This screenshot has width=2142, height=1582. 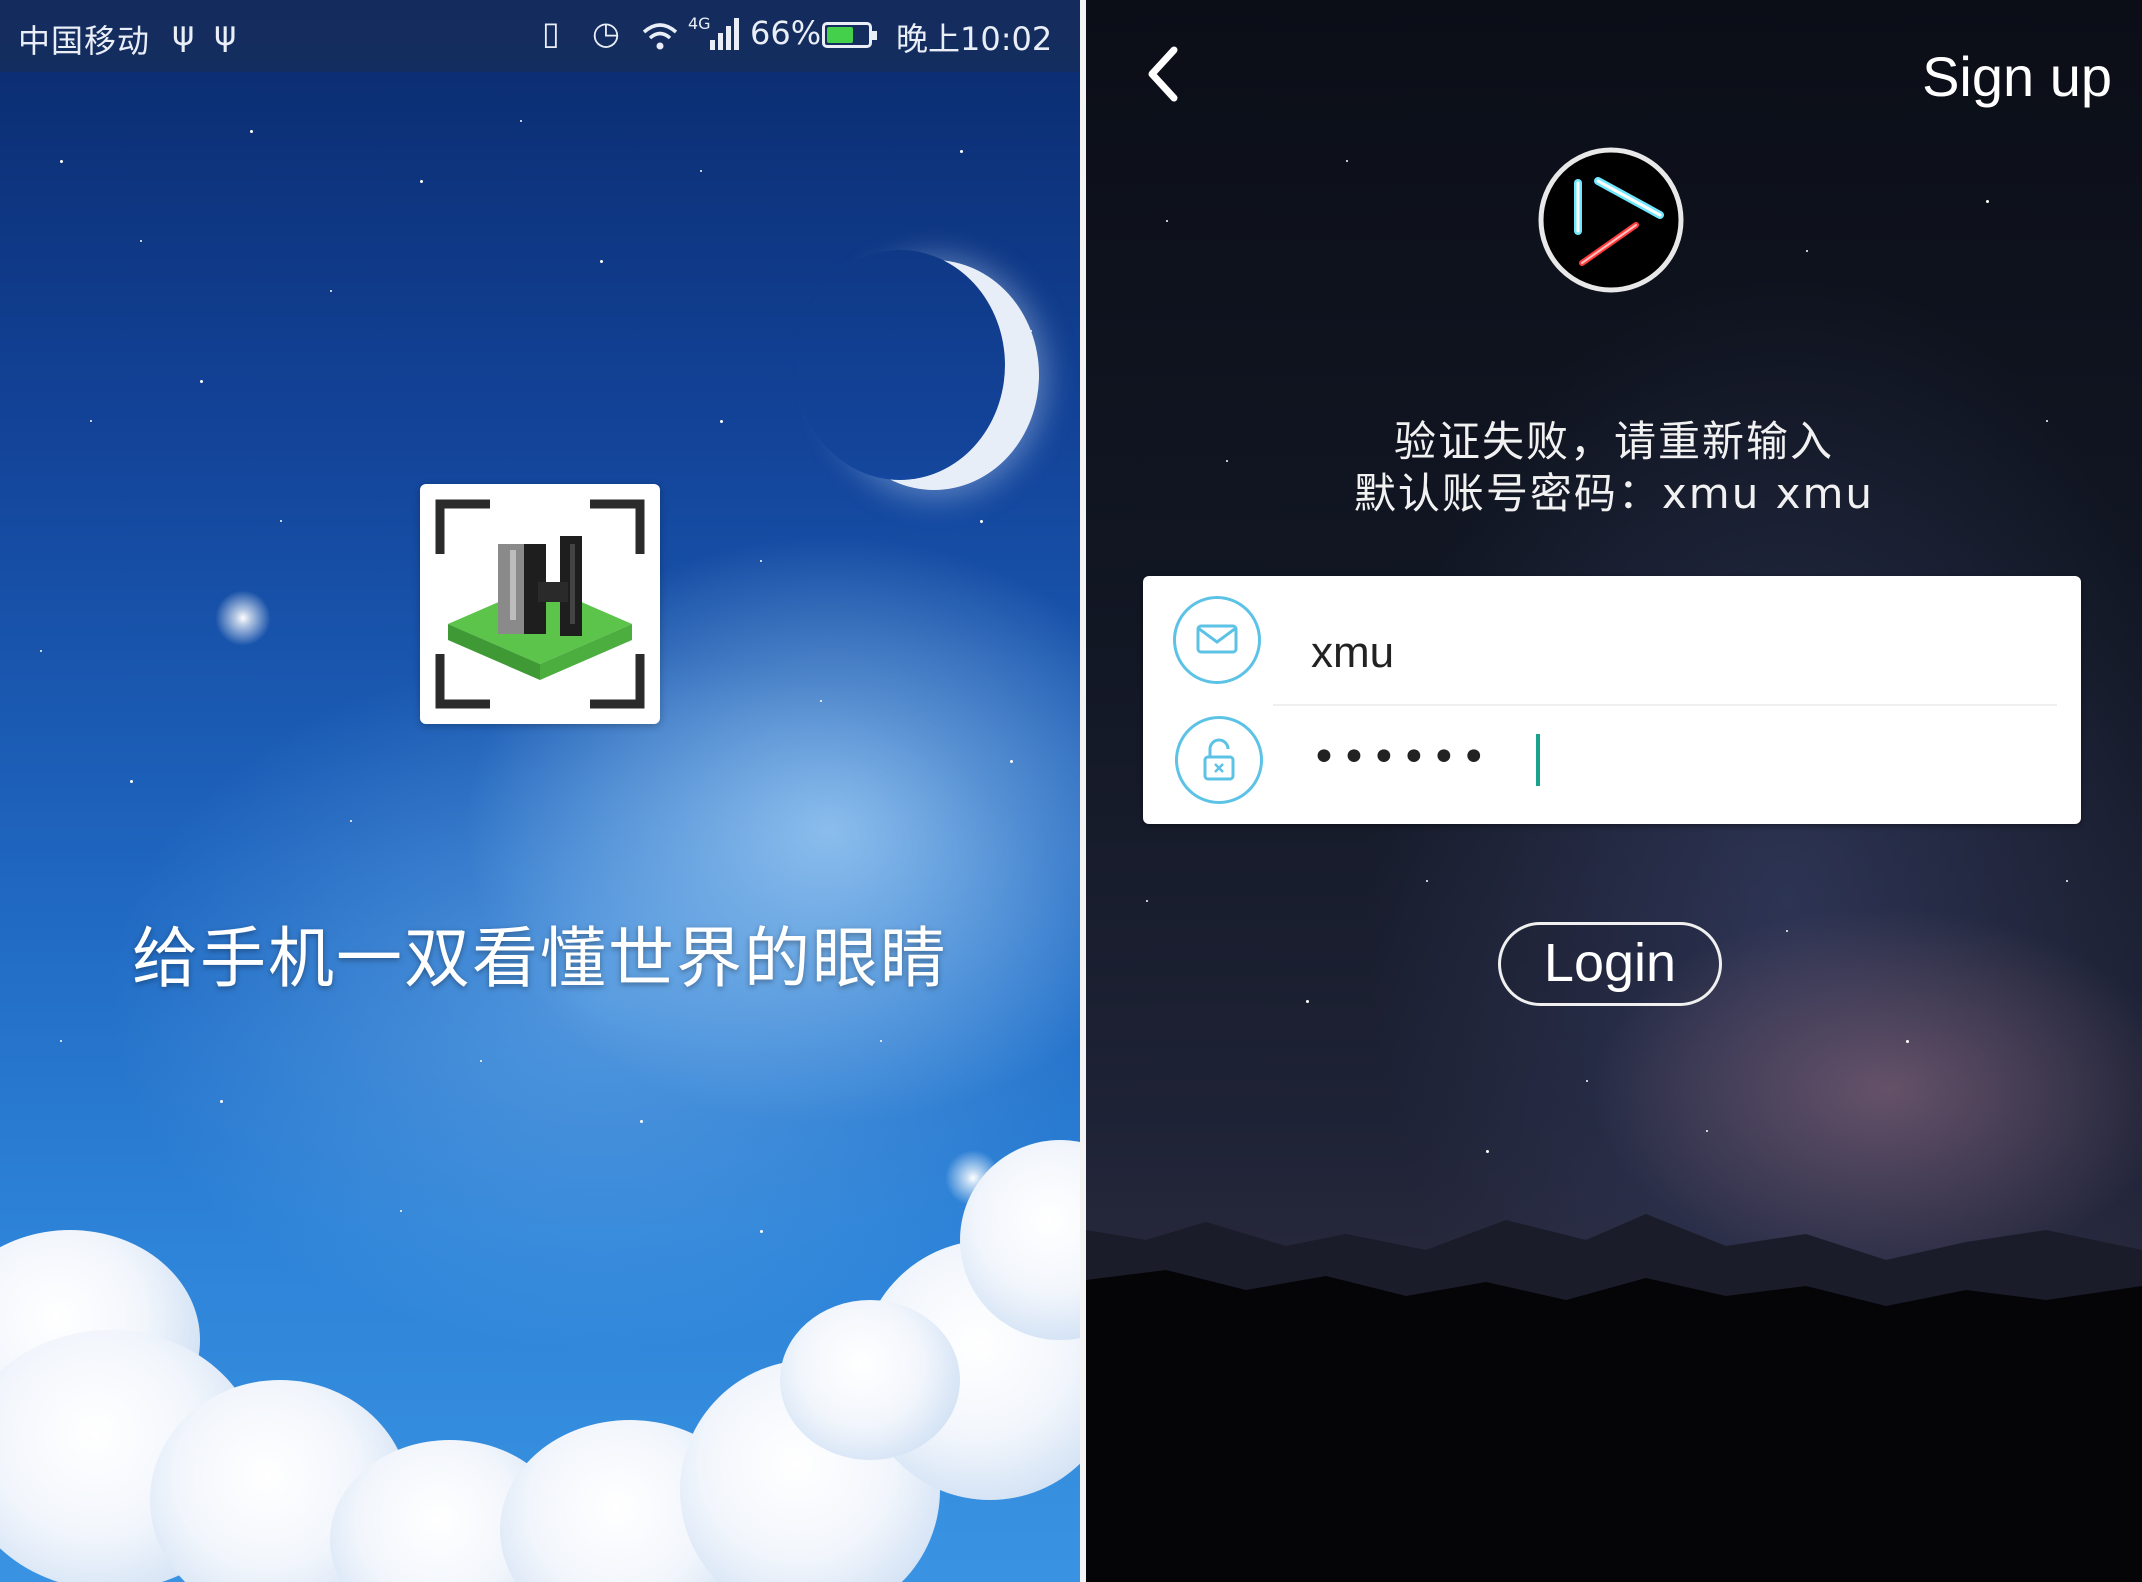 I want to click on field-divider, so click(x=1665, y=705).